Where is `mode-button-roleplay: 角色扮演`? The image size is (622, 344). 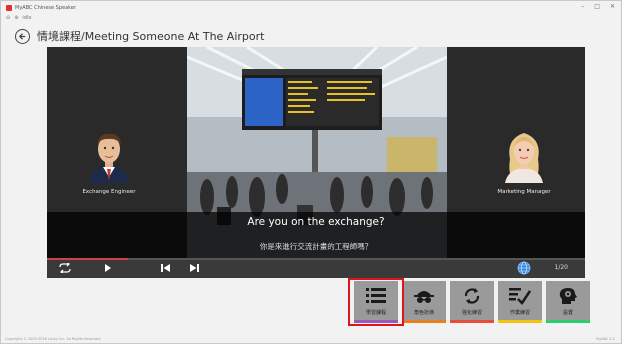
mode-button-roleplay: 角色扮演 is located at coordinates (424, 302).